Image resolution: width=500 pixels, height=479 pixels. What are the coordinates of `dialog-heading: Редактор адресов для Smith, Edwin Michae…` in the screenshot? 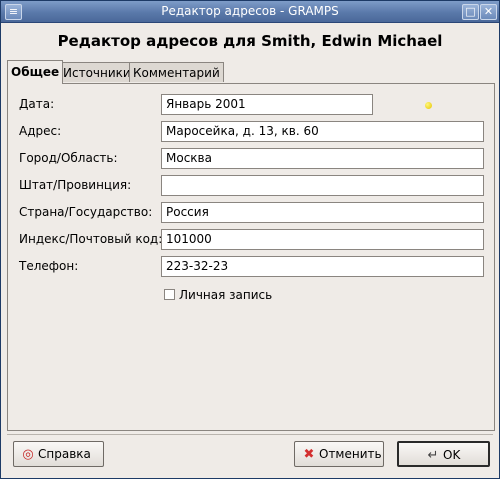 It's located at (250, 41).